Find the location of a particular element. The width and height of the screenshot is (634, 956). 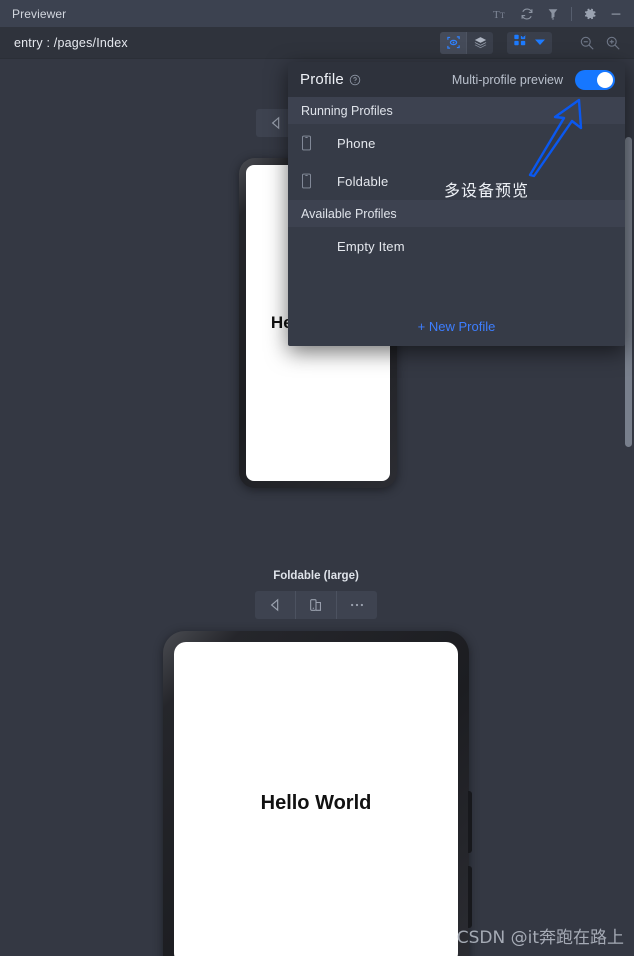

rotate-left-icon is located at coordinates (275, 605).